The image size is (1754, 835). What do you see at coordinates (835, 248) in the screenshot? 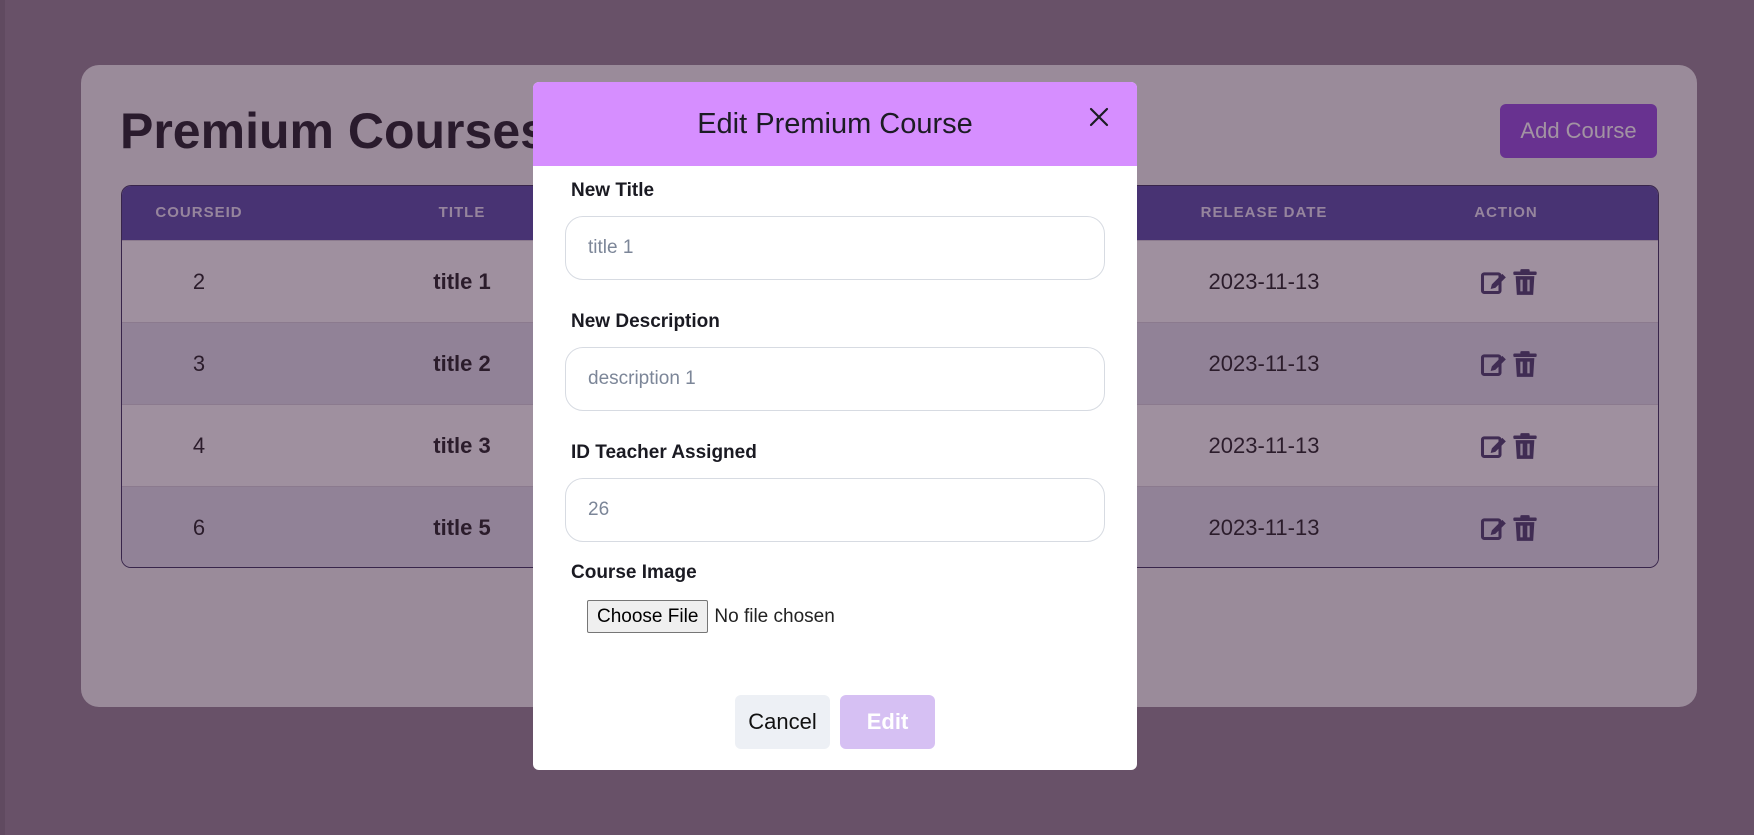
I see `new-title-input` at bounding box center [835, 248].